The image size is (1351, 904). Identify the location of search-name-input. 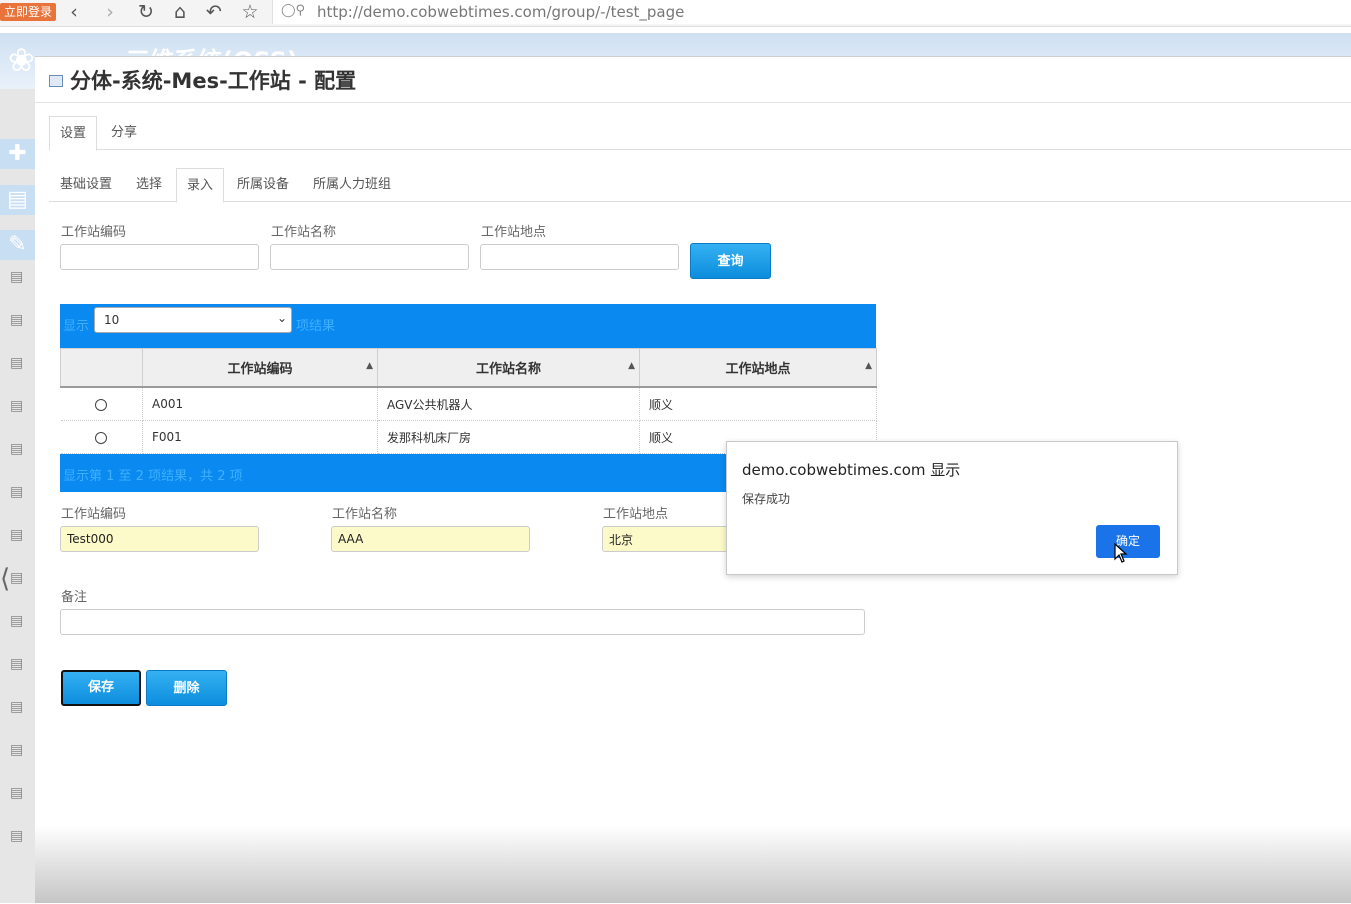
(369, 257).